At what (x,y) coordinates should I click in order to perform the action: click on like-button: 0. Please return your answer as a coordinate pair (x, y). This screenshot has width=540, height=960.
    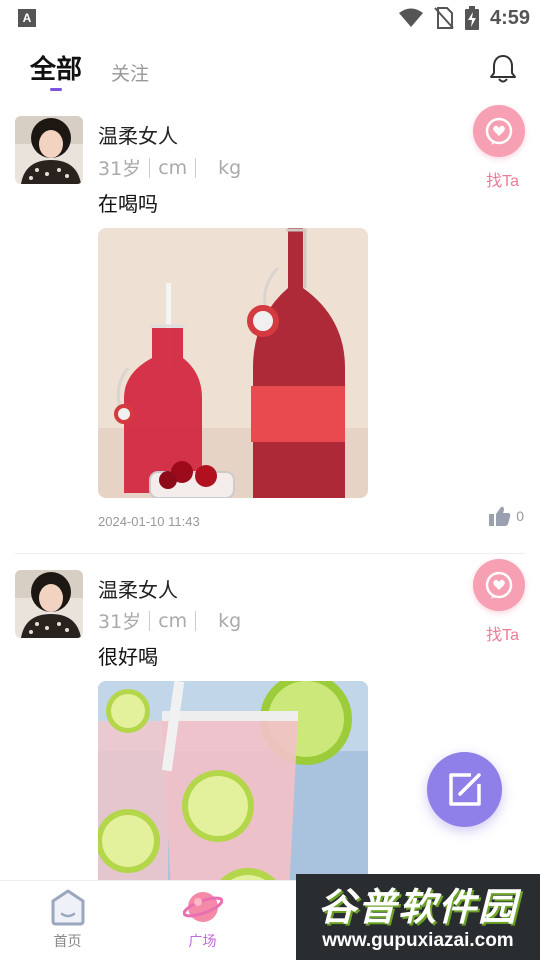
    Looking at the image, I should click on (506, 516).